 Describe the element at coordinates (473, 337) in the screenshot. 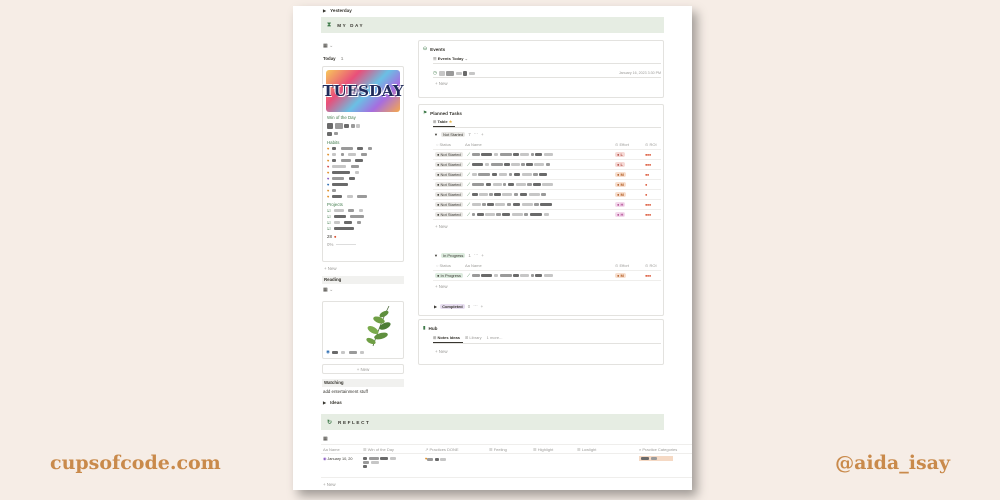

I see `tab-library: ⊞ Library` at that location.